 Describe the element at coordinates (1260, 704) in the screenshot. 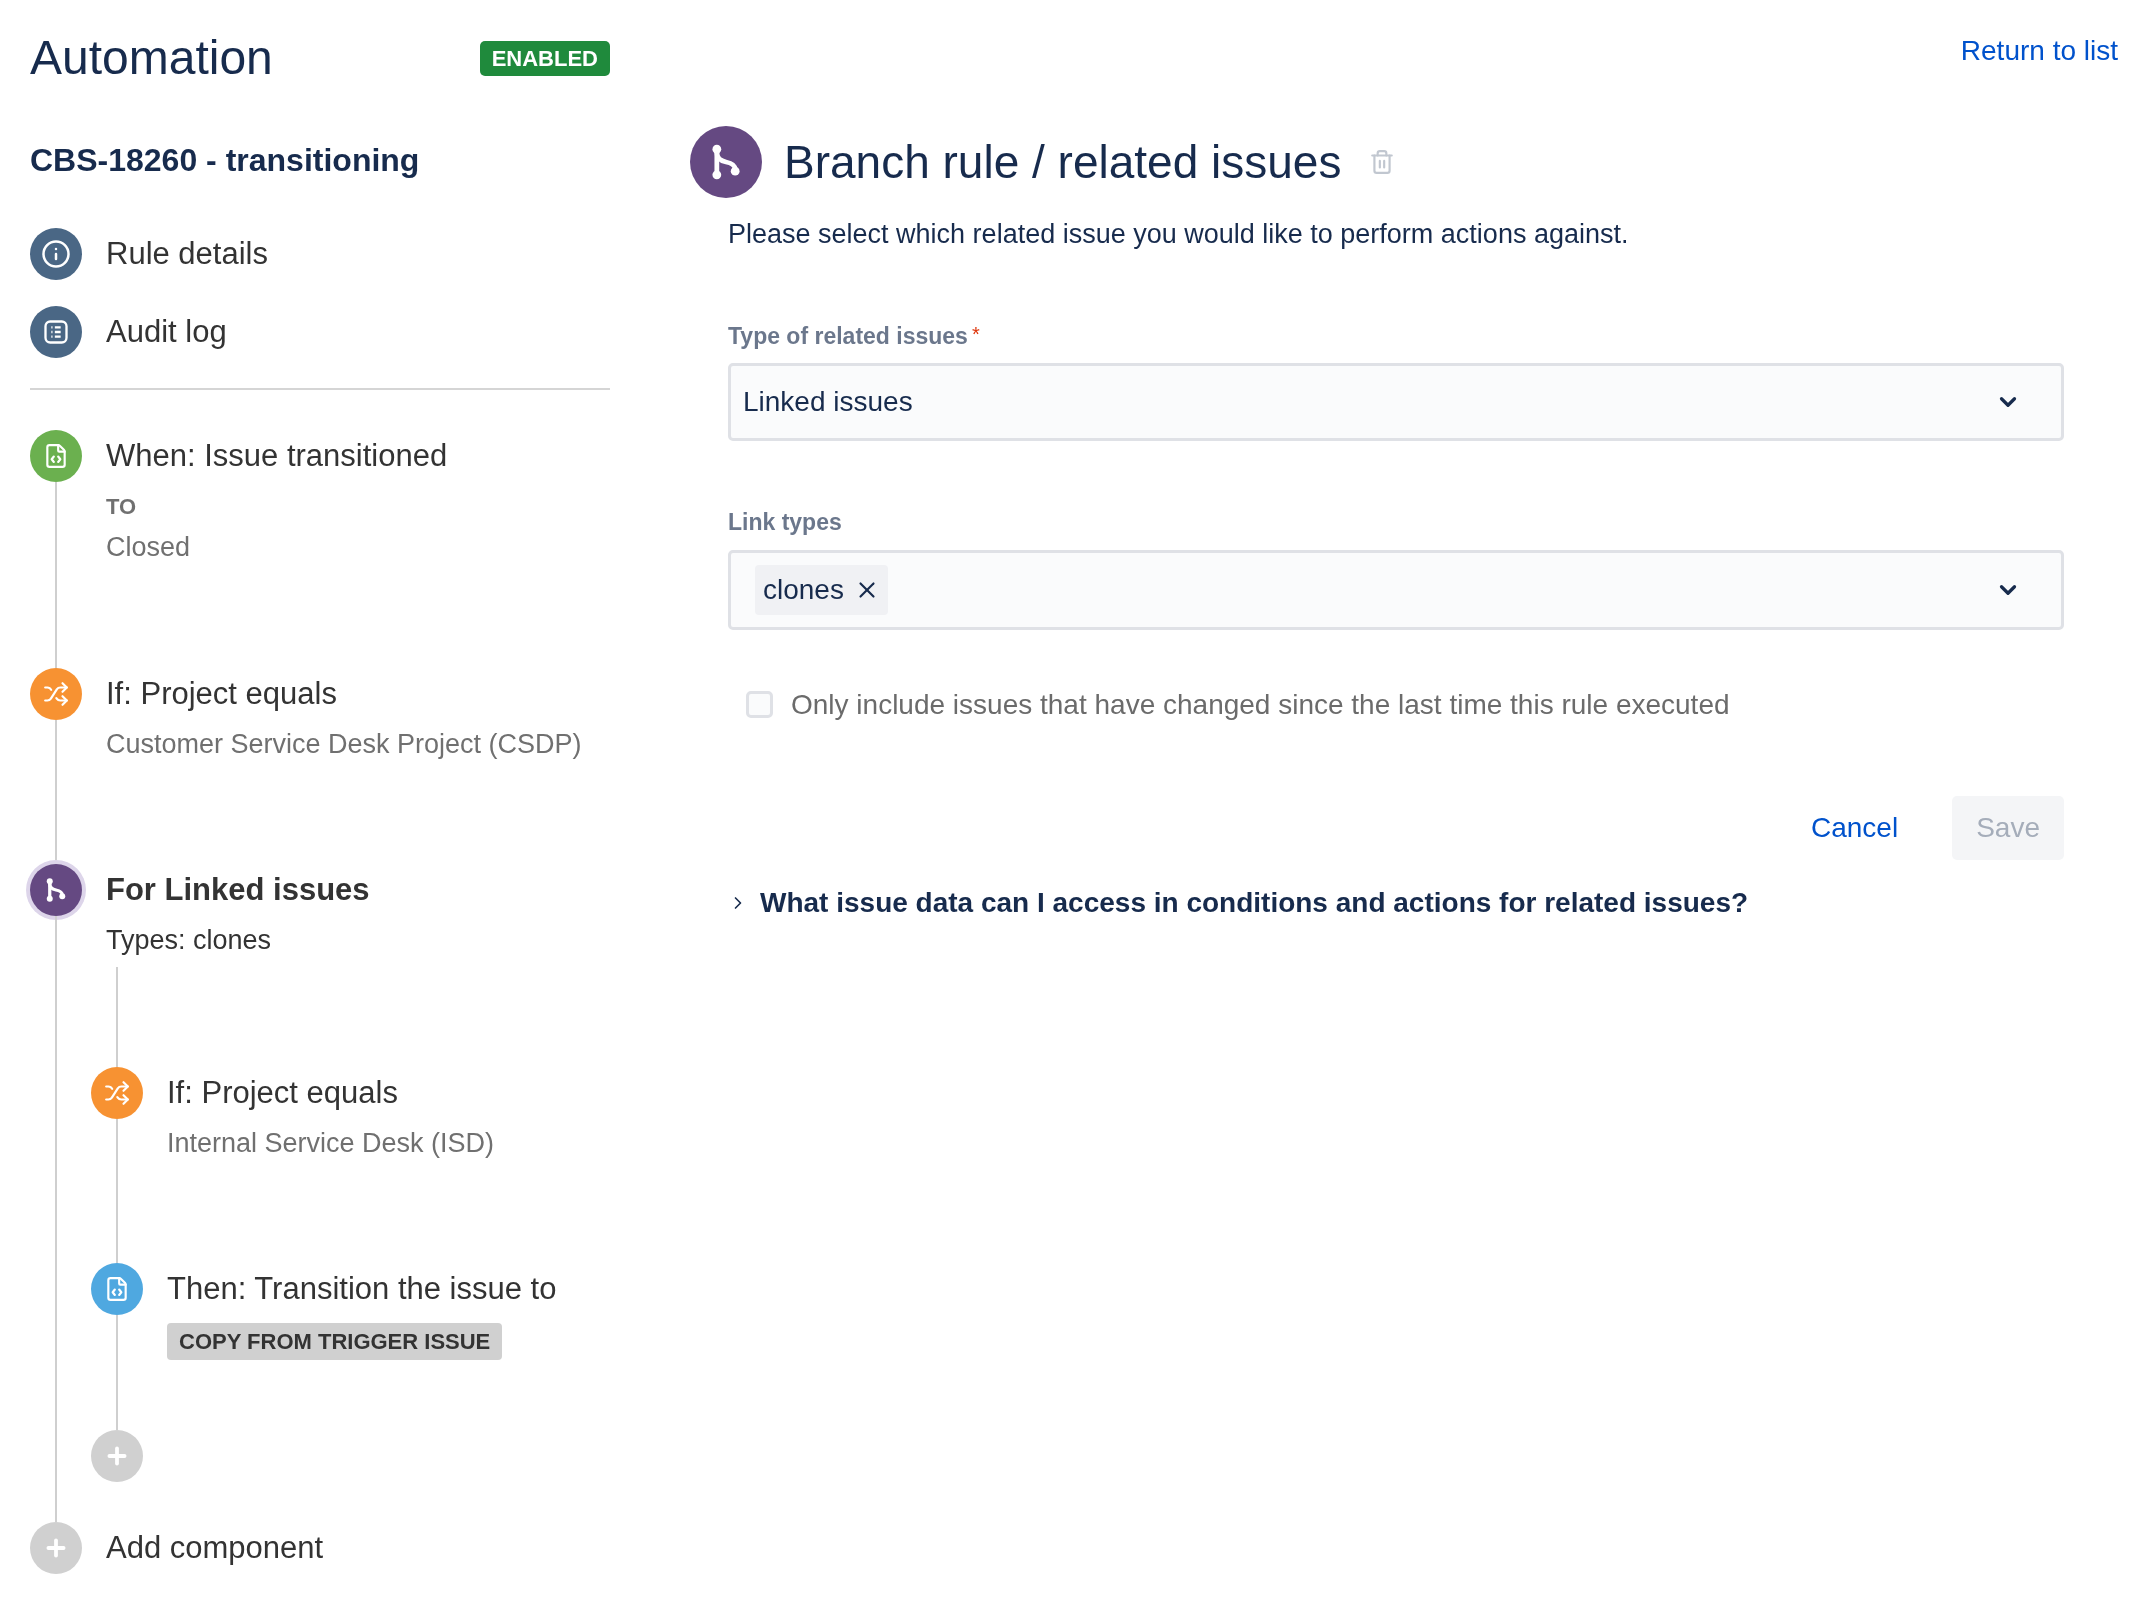

I see `checkbox-label: Only include issues that have changed since the last time this rule executed` at that location.